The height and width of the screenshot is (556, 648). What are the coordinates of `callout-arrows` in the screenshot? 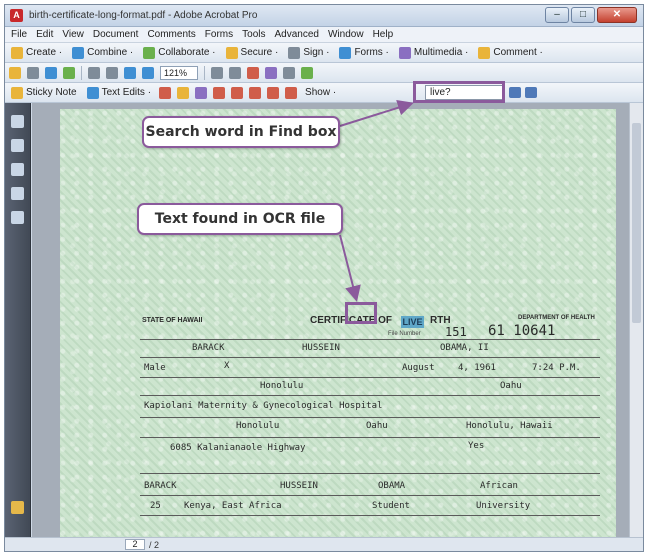 It's located at (376, 200).